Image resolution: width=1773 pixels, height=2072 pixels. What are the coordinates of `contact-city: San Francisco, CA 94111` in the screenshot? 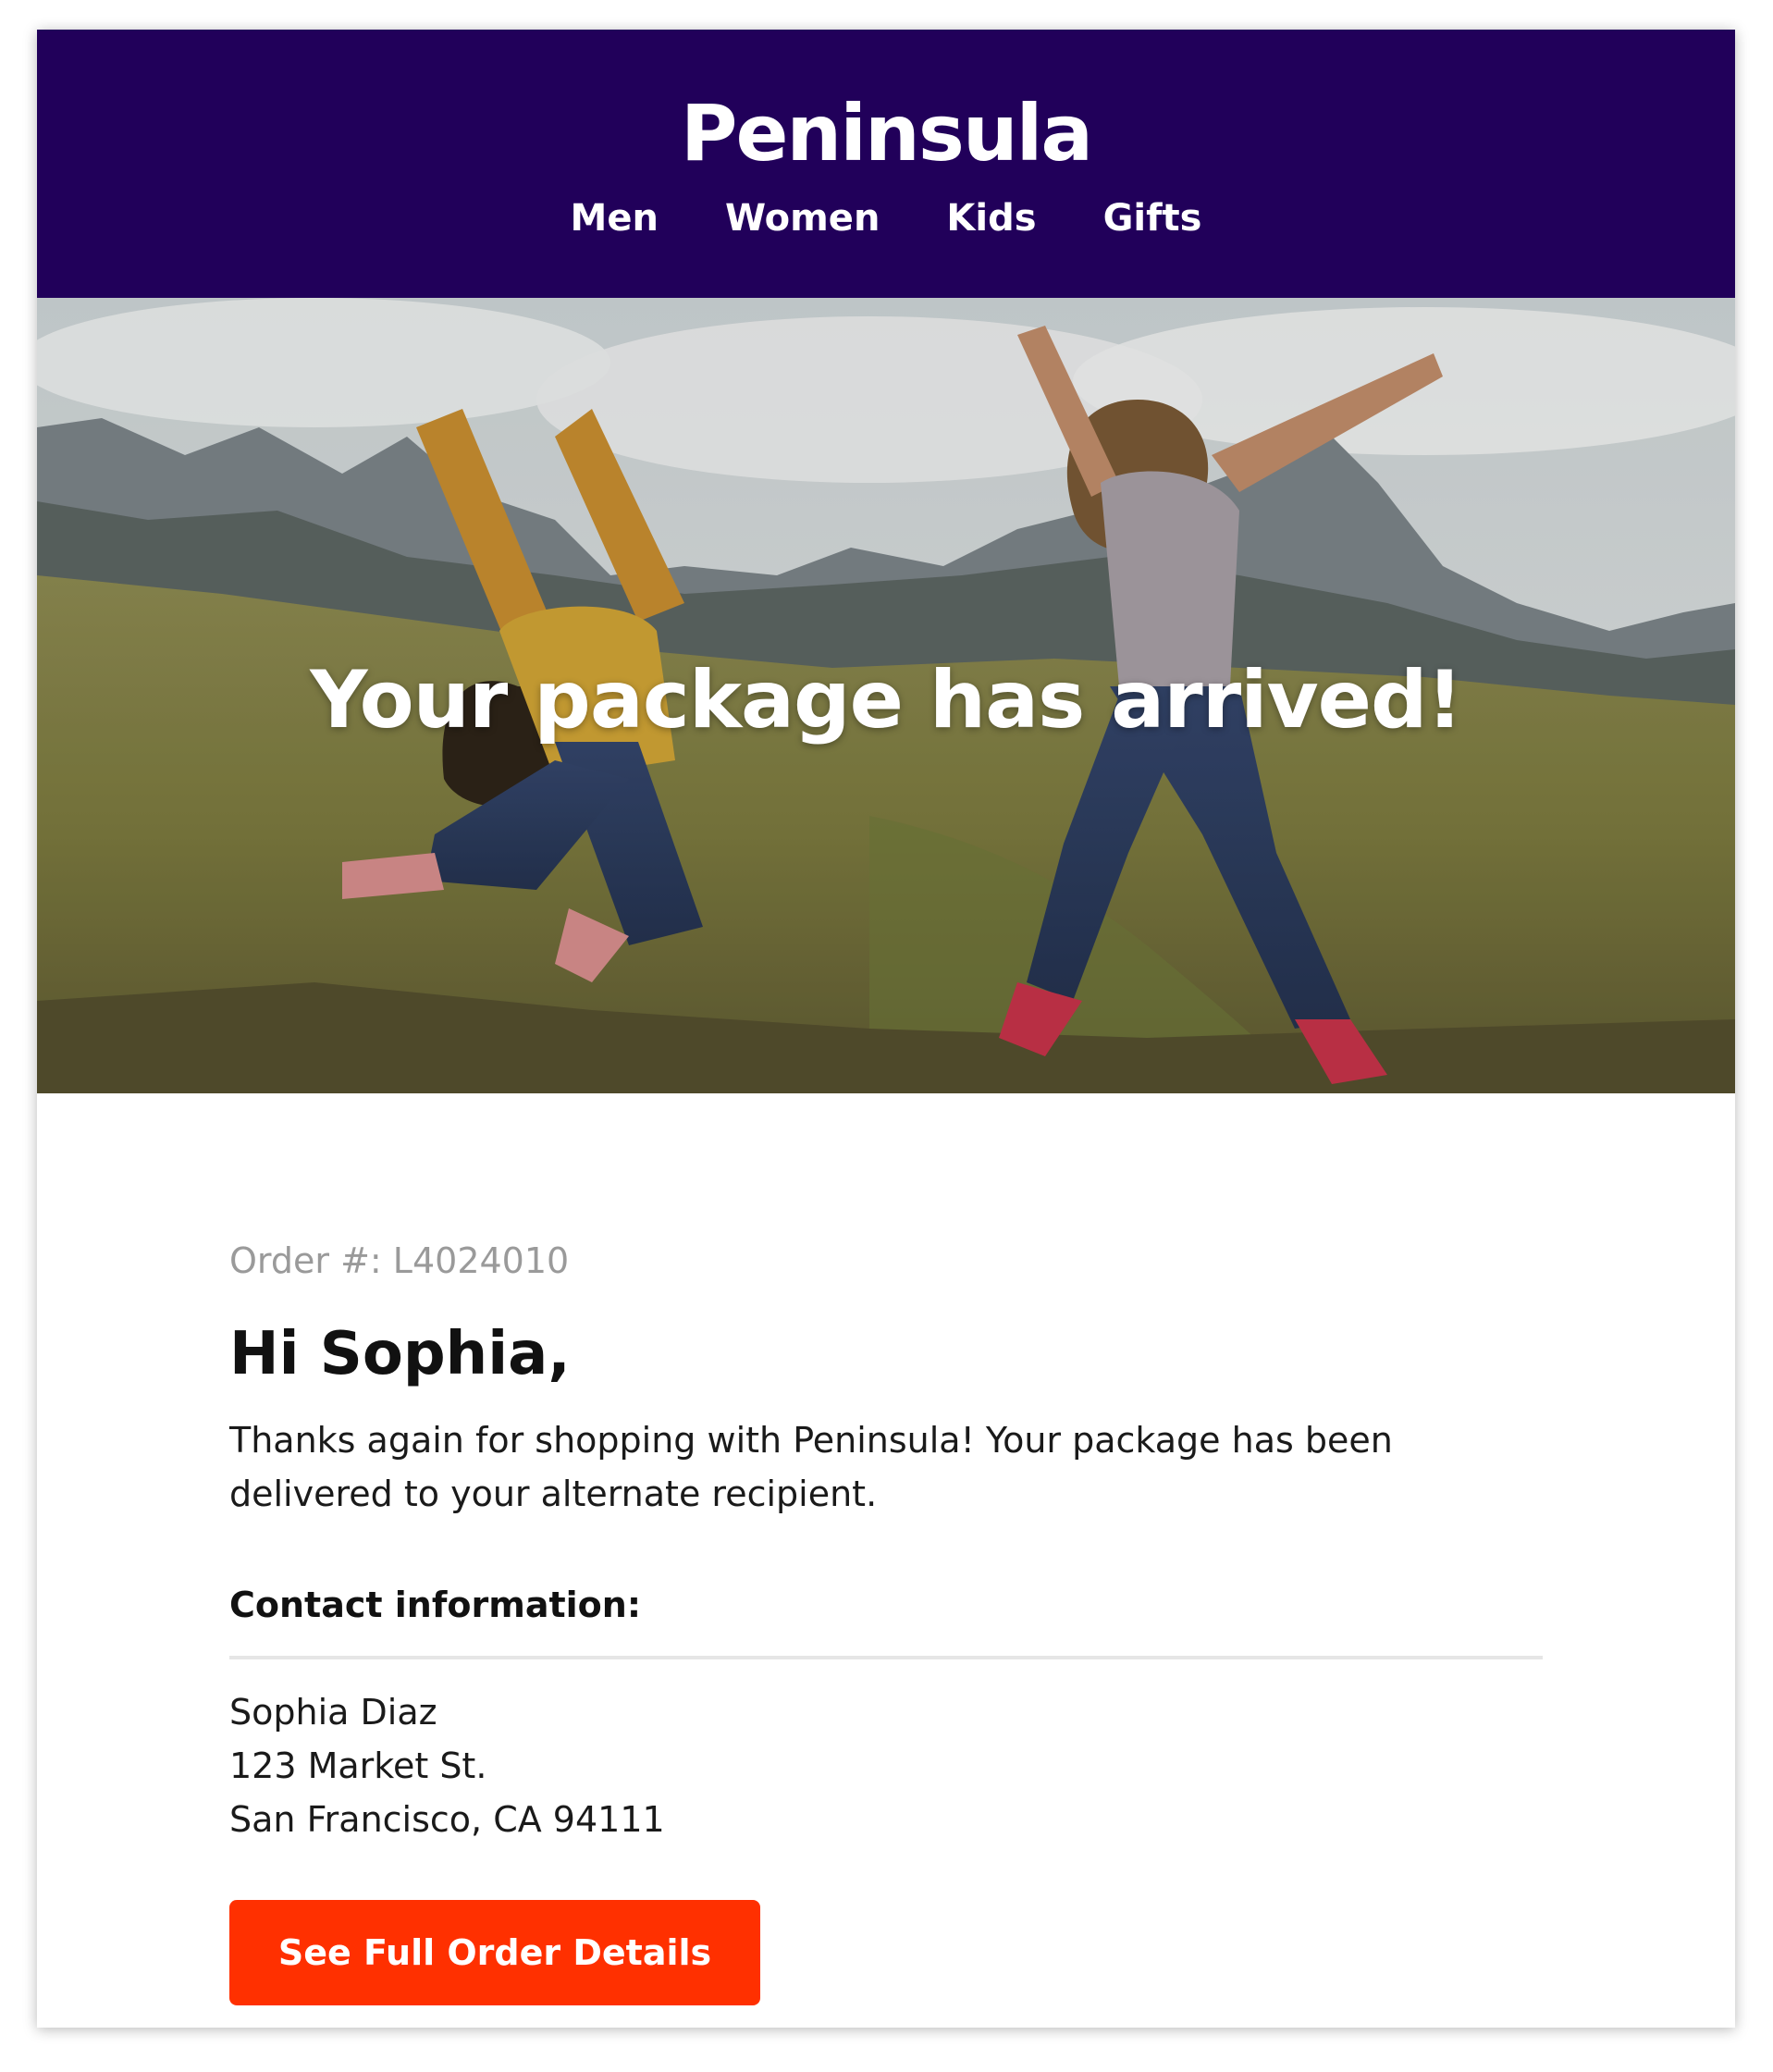 It's located at (447, 1820).